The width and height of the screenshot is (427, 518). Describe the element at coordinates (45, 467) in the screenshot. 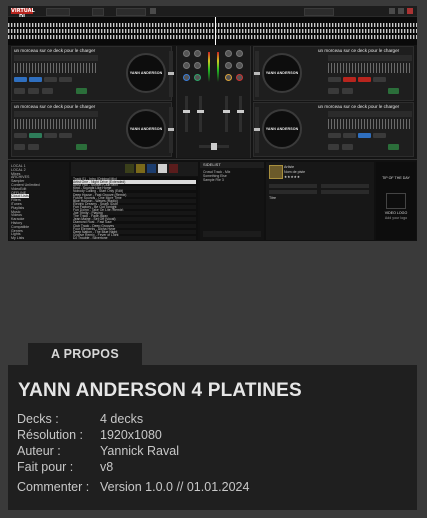

I see `about-label-made-for: Fait pour :` at that location.